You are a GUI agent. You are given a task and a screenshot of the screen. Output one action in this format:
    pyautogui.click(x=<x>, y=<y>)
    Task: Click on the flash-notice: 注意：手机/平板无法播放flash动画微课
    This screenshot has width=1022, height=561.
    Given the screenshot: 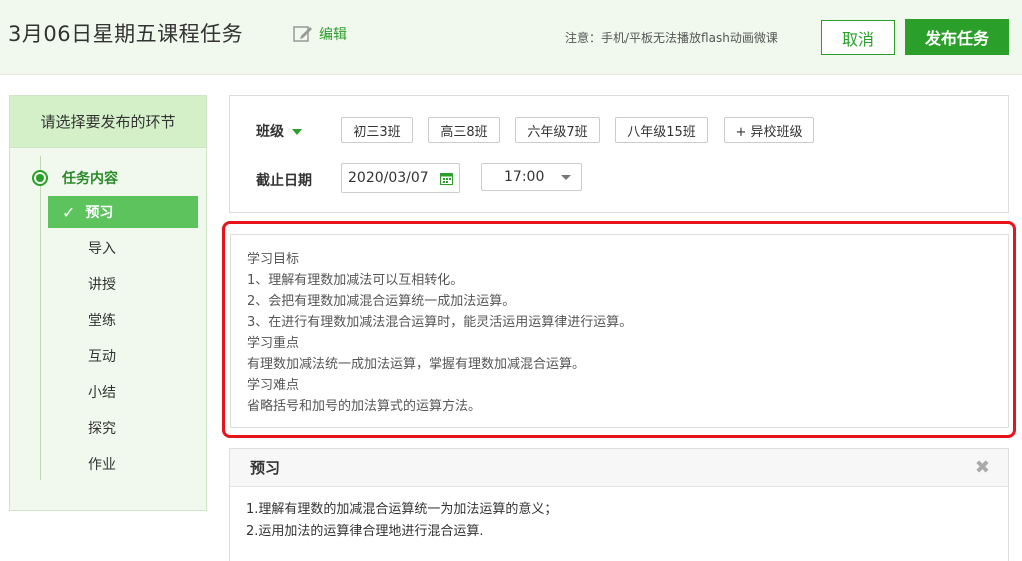 What is the action you would take?
    pyautogui.click(x=671, y=38)
    